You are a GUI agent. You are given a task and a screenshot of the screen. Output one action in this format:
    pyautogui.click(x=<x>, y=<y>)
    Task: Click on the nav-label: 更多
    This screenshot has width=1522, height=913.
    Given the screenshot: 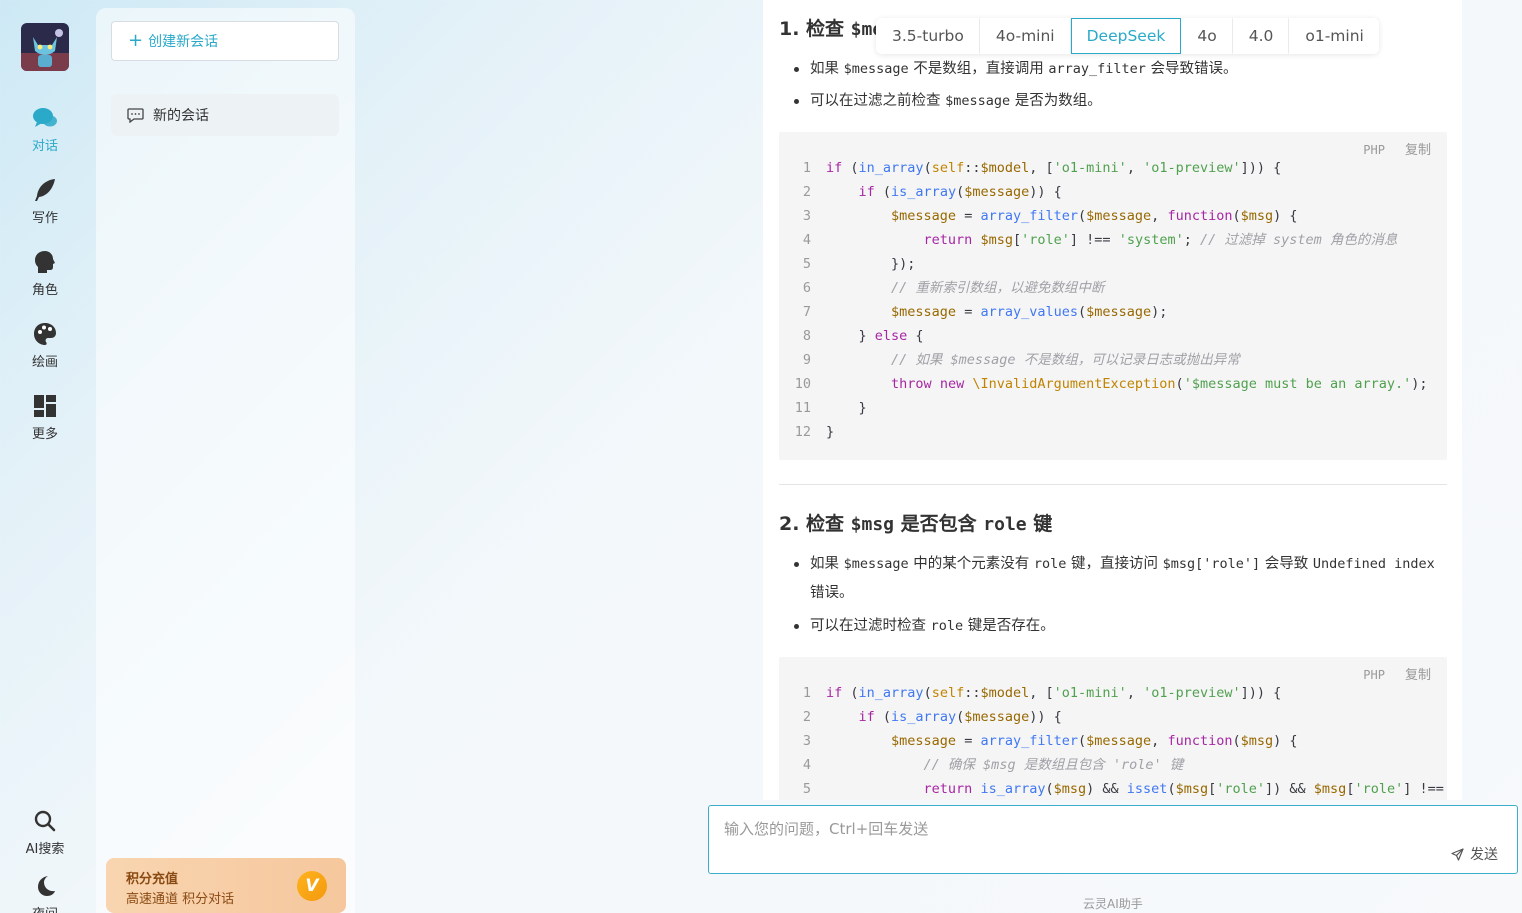 What is the action you would take?
    pyautogui.click(x=44, y=434)
    